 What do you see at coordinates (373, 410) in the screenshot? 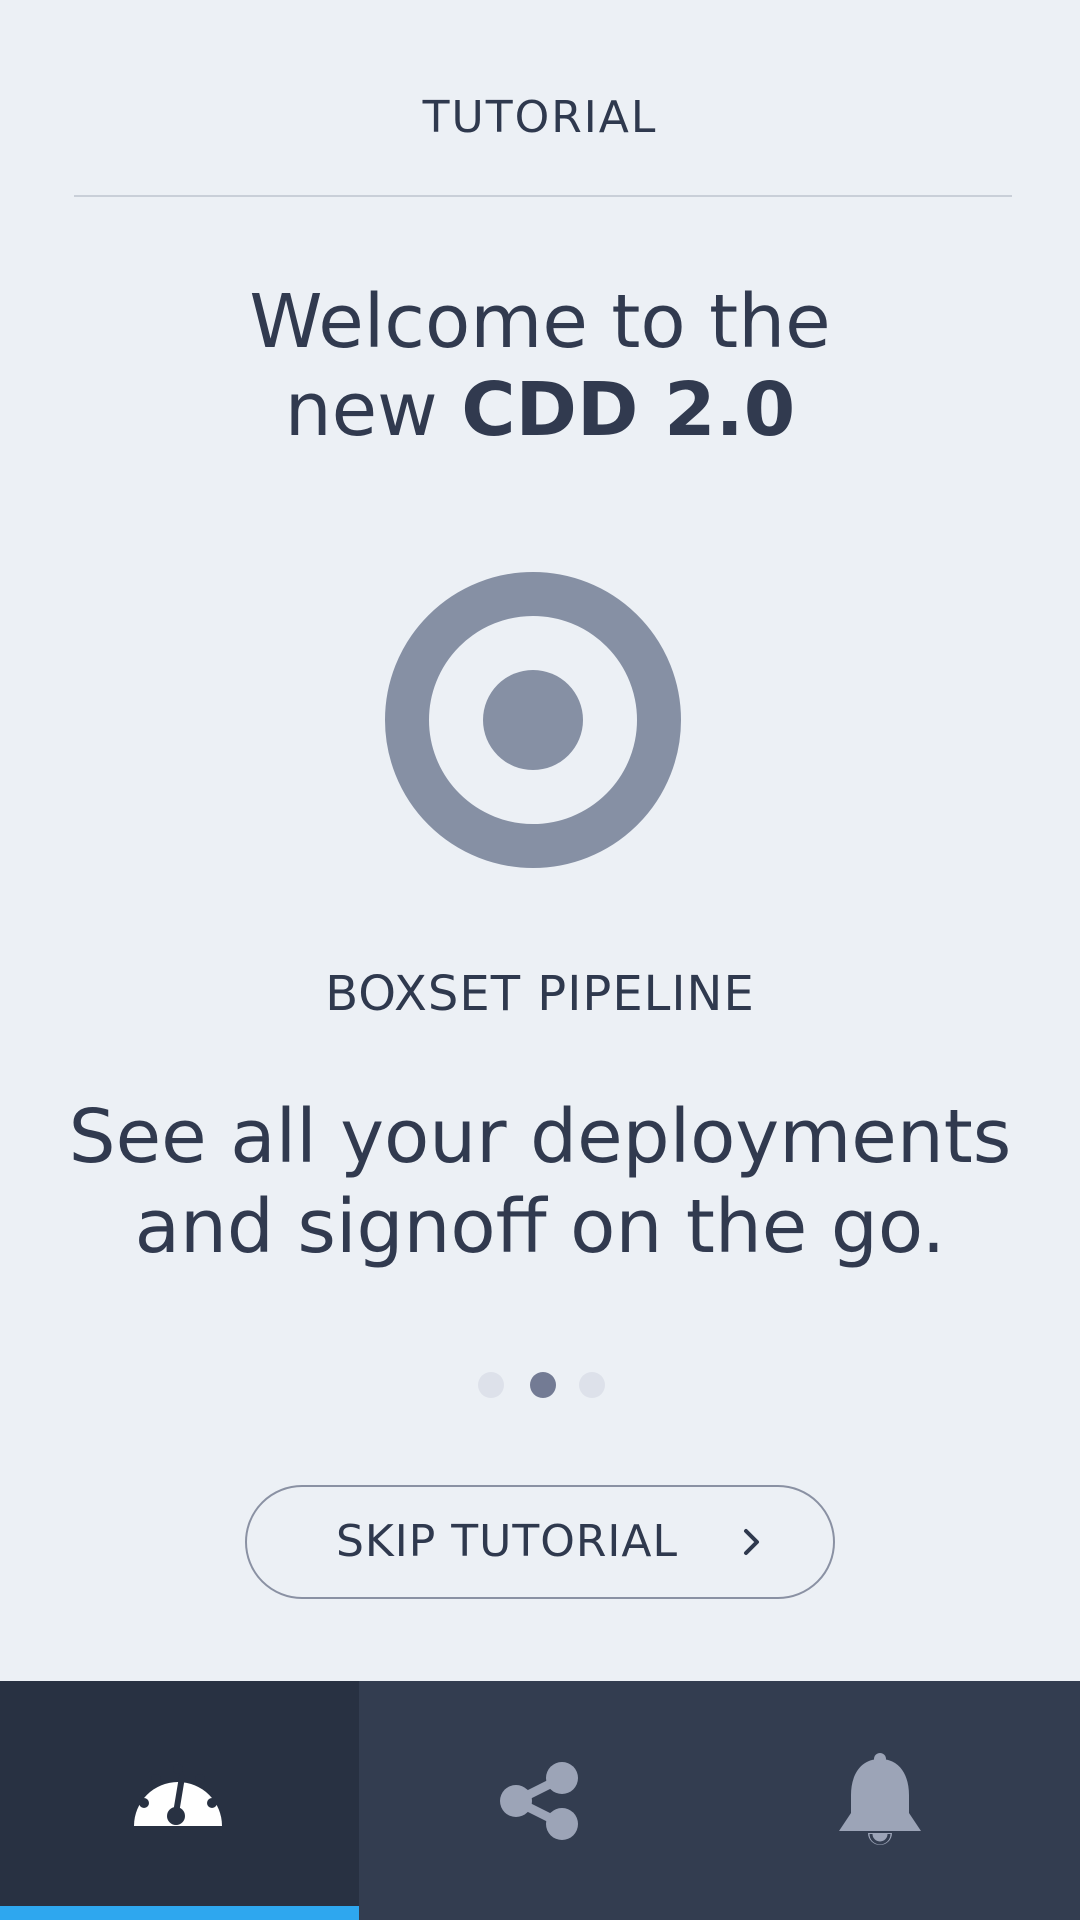
I see `welcome-line-2-prefix: new` at bounding box center [373, 410].